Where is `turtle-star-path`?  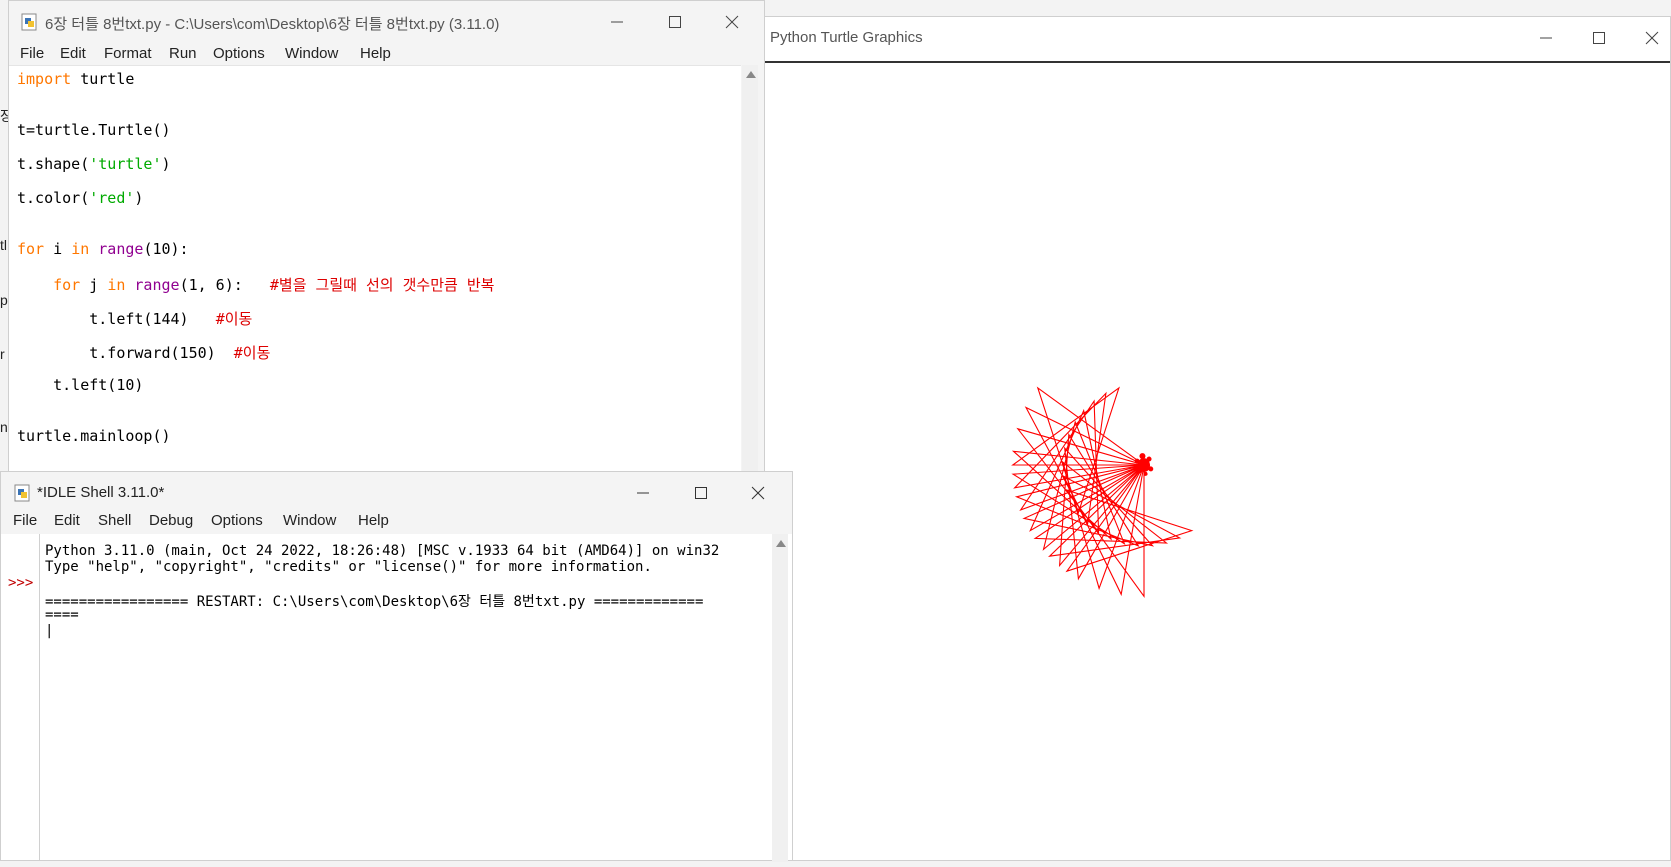 turtle-star-path is located at coordinates (1102, 492).